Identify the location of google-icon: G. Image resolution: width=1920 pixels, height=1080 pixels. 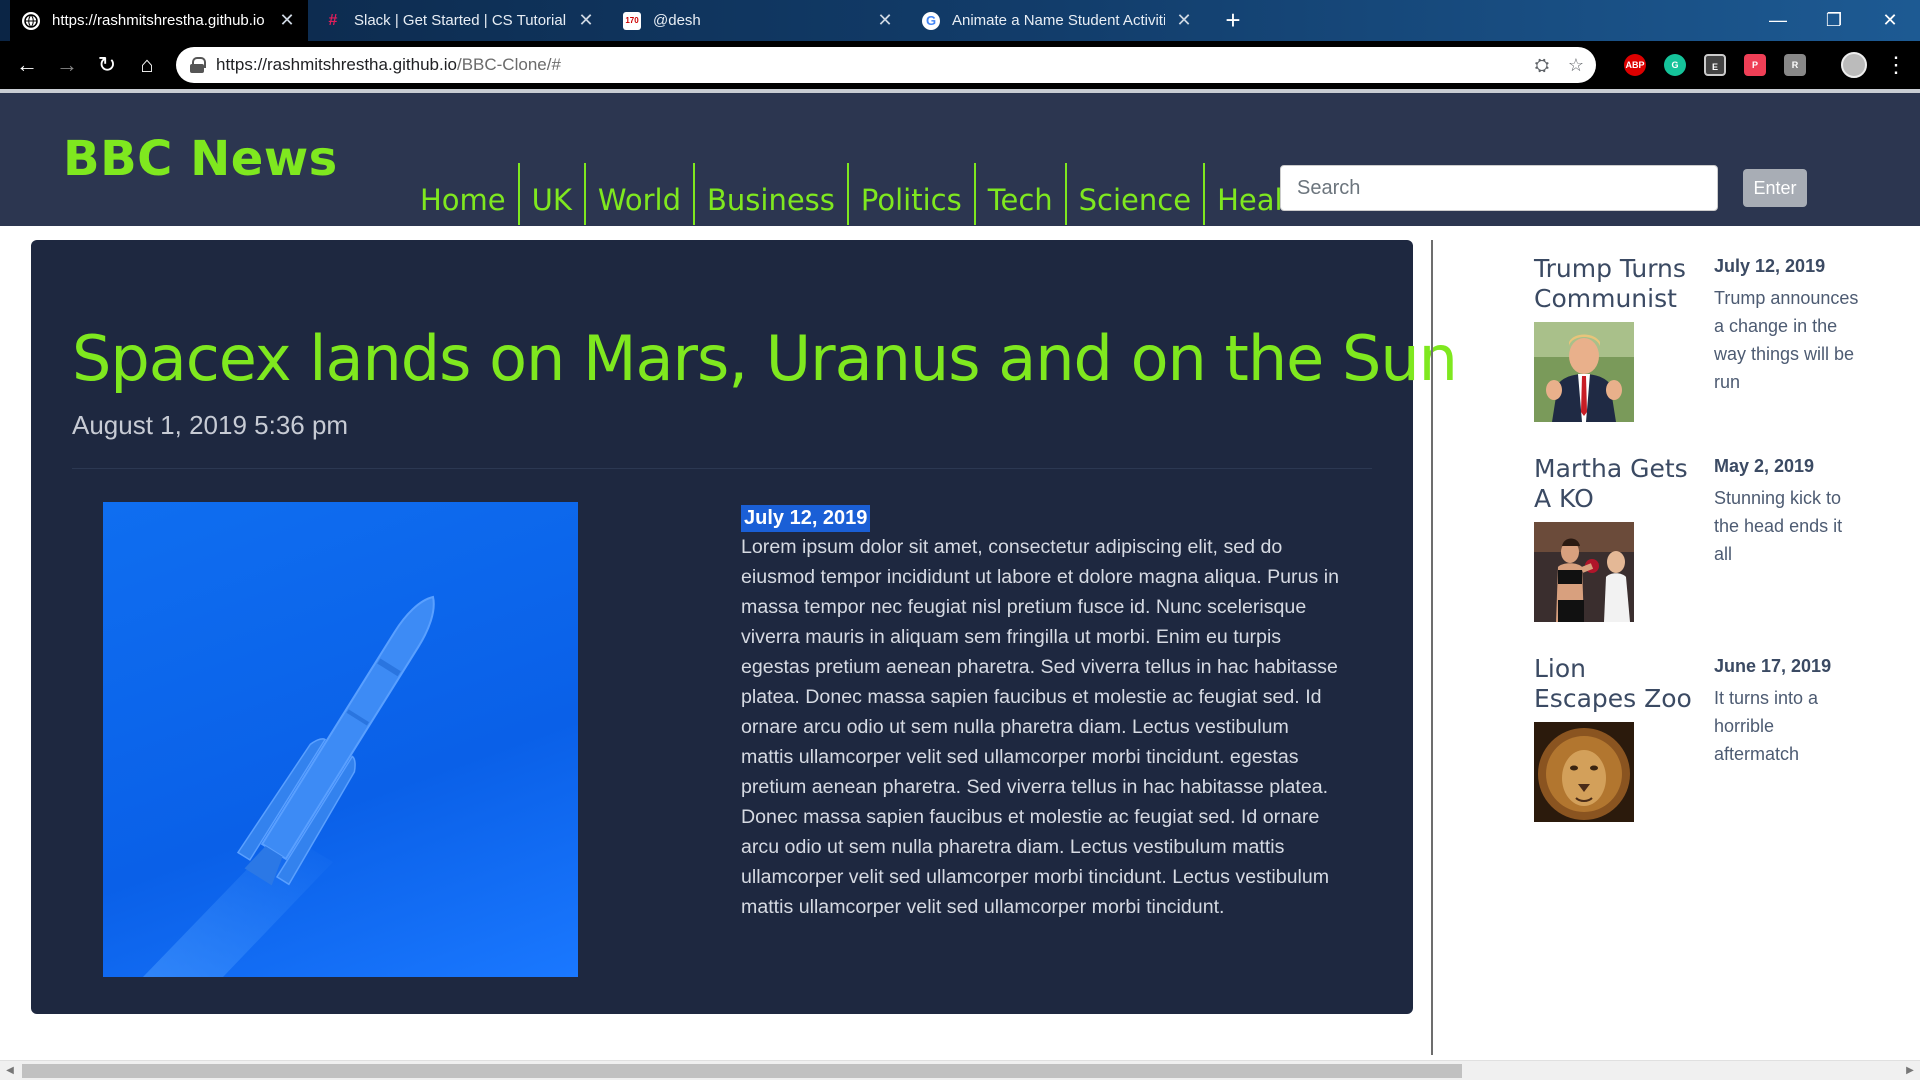
(931, 20).